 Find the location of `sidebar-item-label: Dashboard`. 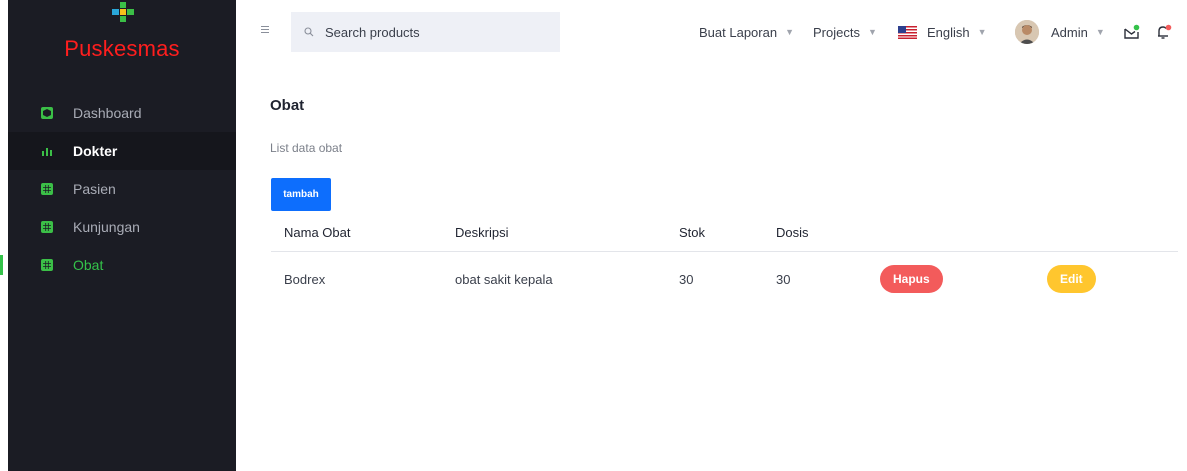

sidebar-item-label: Dashboard is located at coordinates (107, 113).